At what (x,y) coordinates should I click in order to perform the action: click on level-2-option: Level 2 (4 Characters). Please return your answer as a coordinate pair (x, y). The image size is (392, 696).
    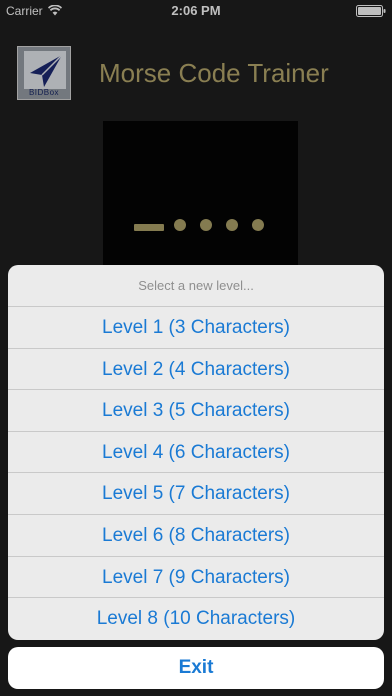
    Looking at the image, I should click on (196, 370).